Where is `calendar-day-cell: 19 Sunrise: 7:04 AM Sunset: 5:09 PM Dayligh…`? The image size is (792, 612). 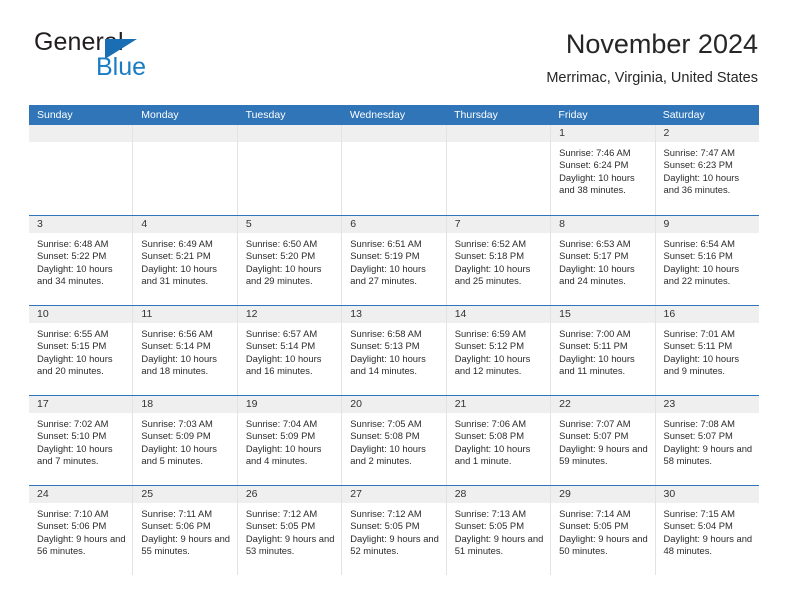 calendar-day-cell: 19 Sunrise: 7:04 AM Sunset: 5:09 PM Dayligh… is located at coordinates (289, 440).